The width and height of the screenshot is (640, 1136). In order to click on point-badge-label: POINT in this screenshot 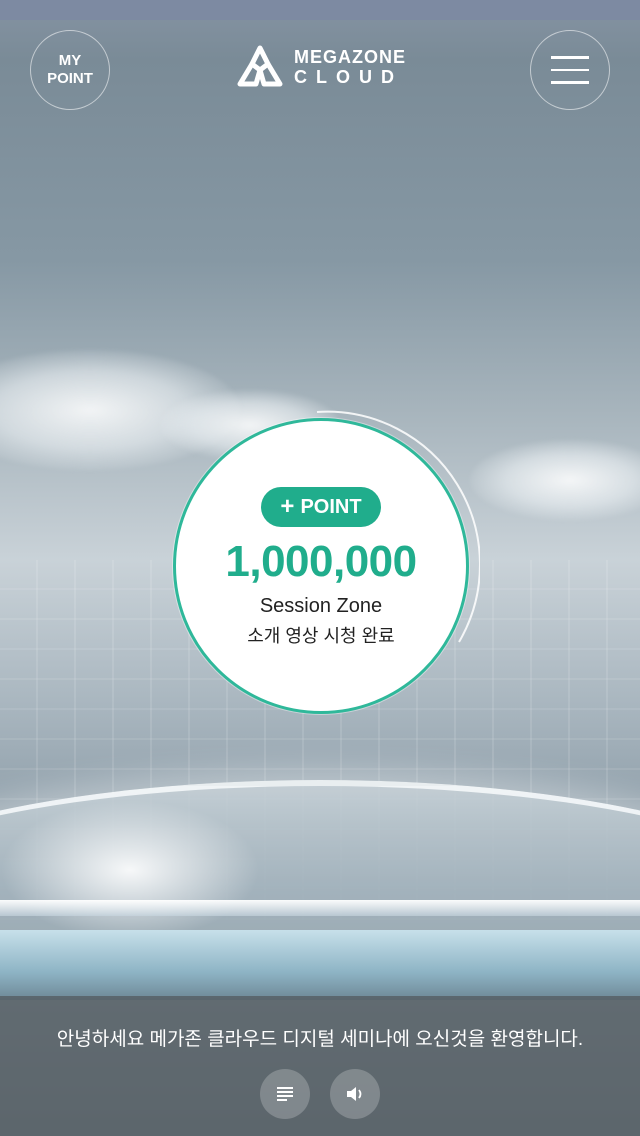, I will do `click(331, 506)`.